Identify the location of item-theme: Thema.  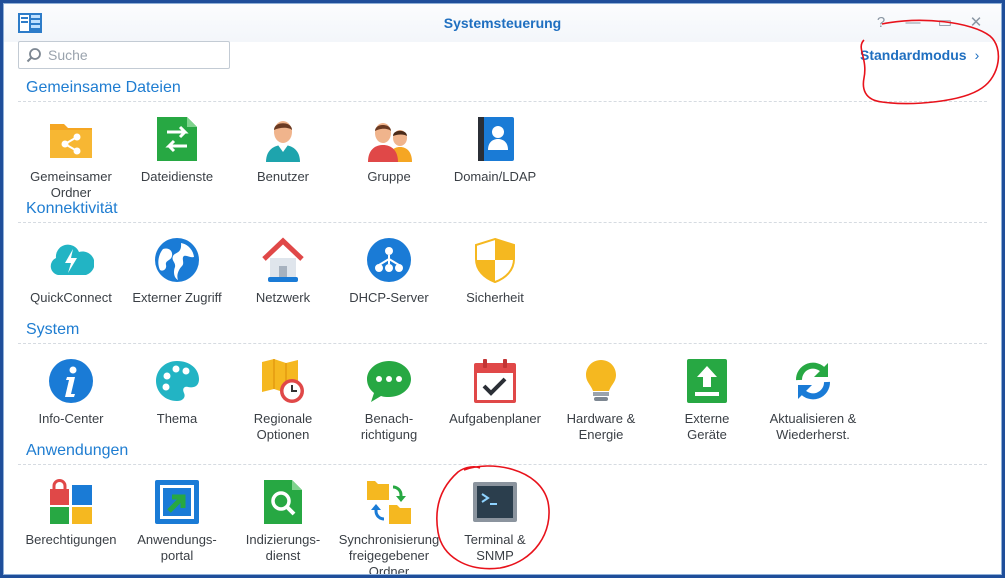
(177, 392).